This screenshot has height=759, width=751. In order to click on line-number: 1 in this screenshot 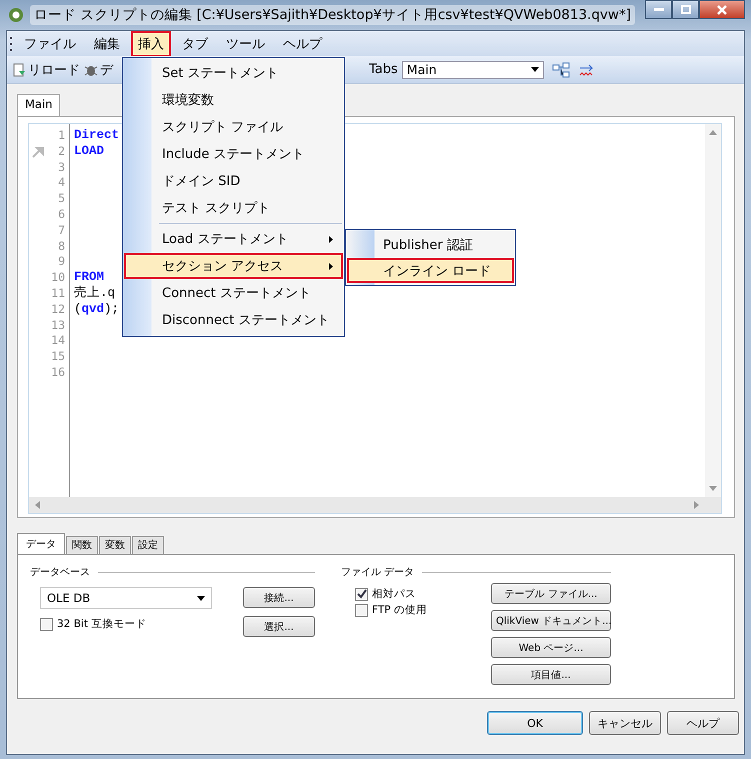, I will do `click(61, 136)`.